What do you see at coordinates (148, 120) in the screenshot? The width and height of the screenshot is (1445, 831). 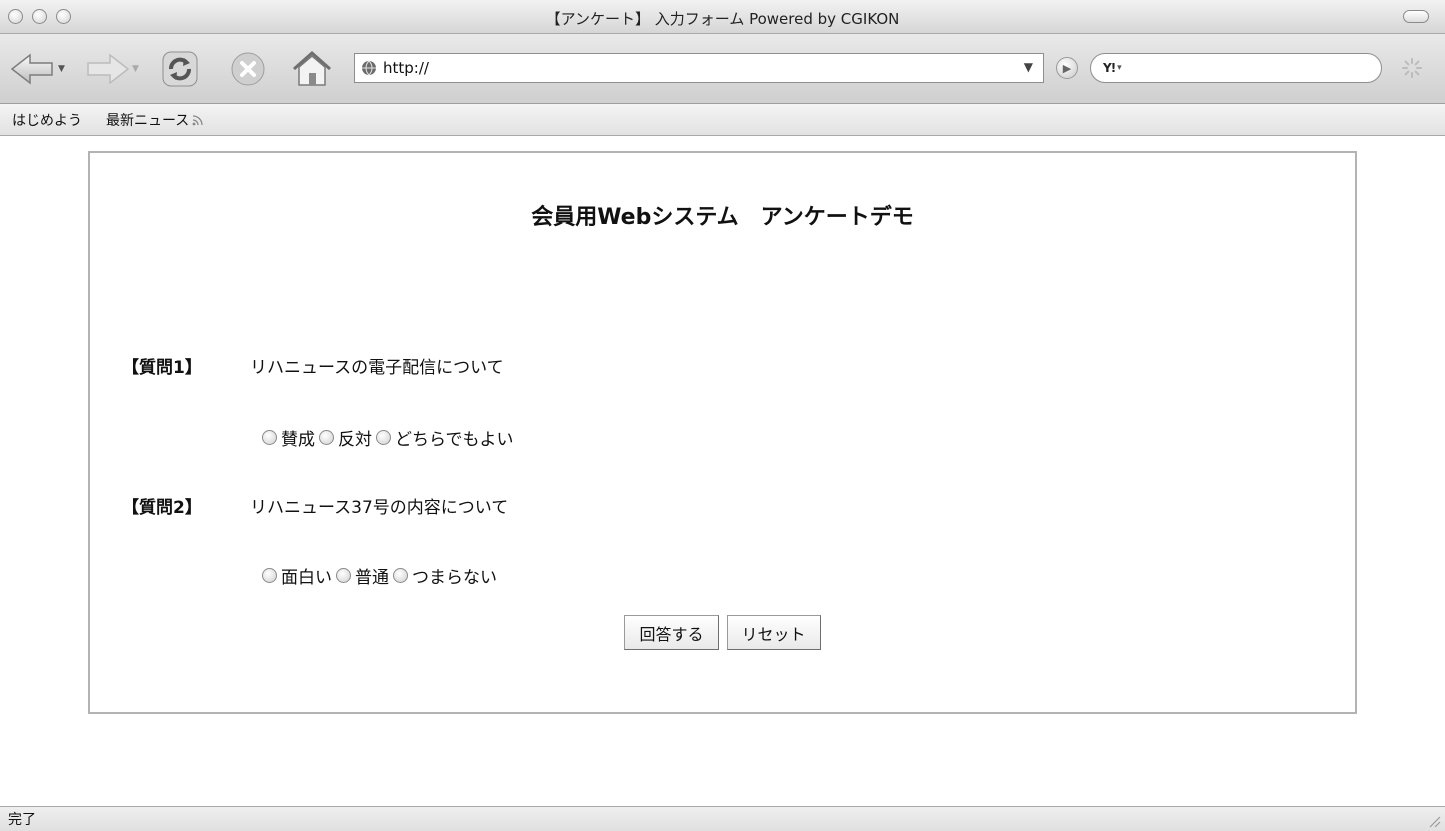 I see `bookmark-label: 最新ニュース` at bounding box center [148, 120].